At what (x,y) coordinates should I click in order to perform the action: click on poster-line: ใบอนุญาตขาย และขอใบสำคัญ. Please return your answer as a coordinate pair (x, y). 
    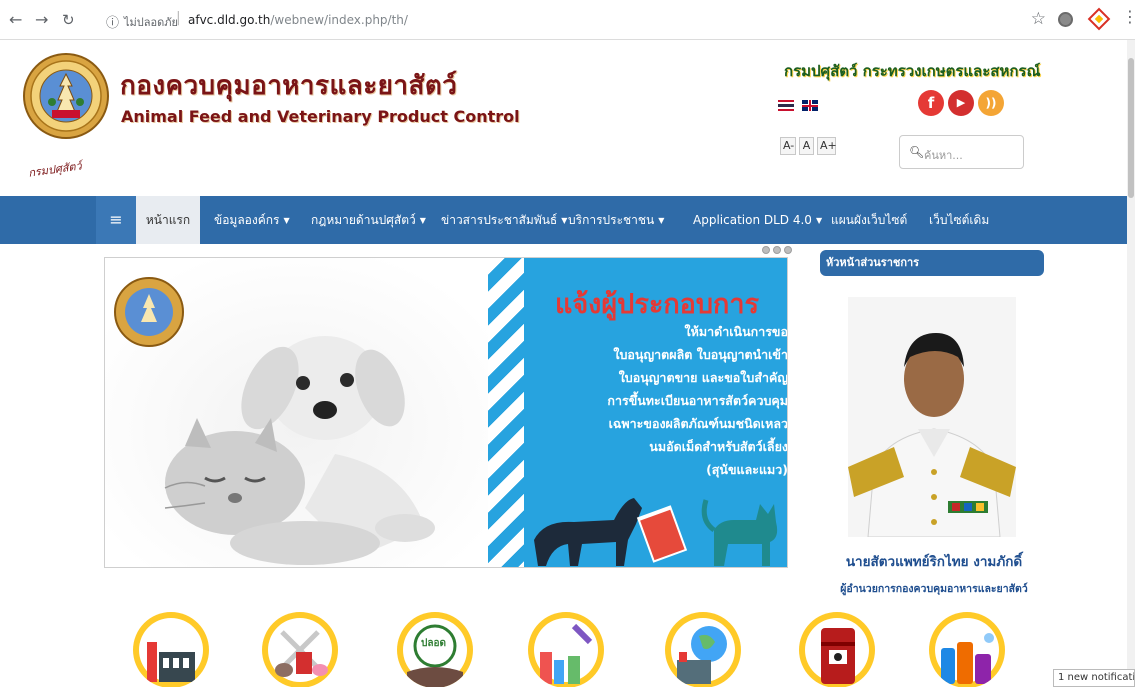
    Looking at the image, I should click on (703, 377).